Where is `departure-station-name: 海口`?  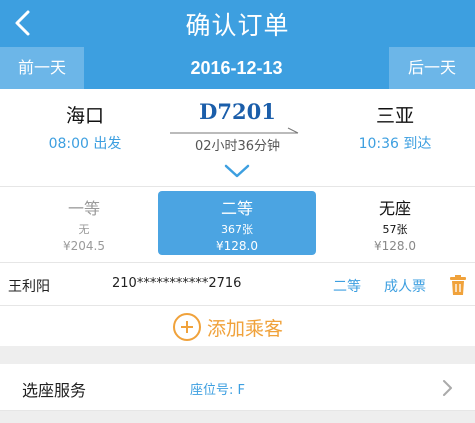
departure-station-name: 海口 is located at coordinates (84, 116).